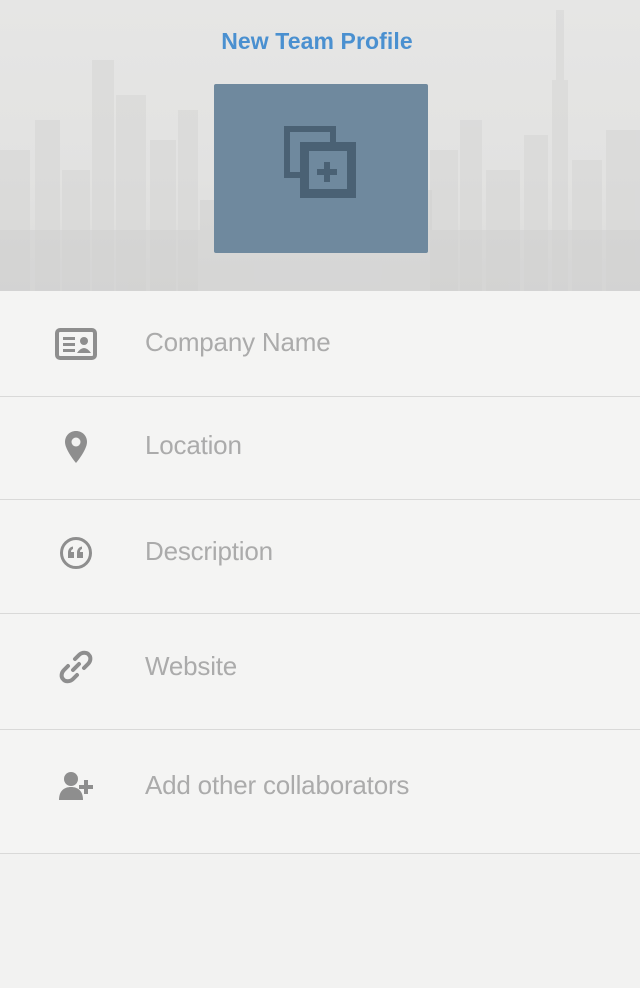 Image resolution: width=640 pixels, height=988 pixels. What do you see at coordinates (76, 344) in the screenshot?
I see `id-card-icon` at bounding box center [76, 344].